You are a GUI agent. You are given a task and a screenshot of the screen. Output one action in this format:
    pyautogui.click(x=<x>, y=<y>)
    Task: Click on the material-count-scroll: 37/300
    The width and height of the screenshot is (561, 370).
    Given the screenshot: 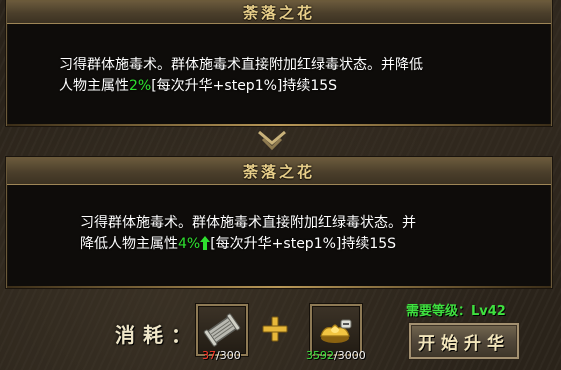 What is the action you would take?
    pyautogui.click(x=221, y=355)
    